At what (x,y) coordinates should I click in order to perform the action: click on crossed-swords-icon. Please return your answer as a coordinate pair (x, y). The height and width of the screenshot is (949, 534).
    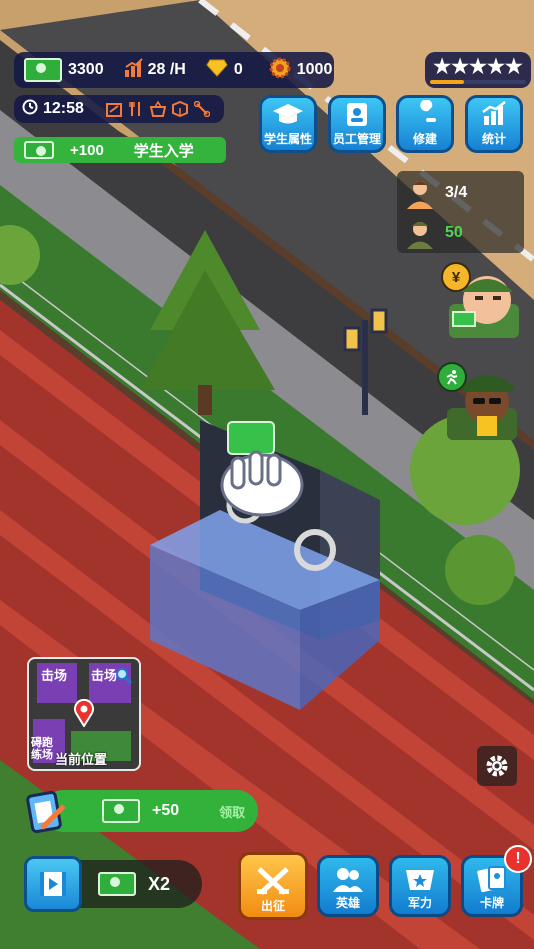
    Looking at the image, I should click on (273, 881).